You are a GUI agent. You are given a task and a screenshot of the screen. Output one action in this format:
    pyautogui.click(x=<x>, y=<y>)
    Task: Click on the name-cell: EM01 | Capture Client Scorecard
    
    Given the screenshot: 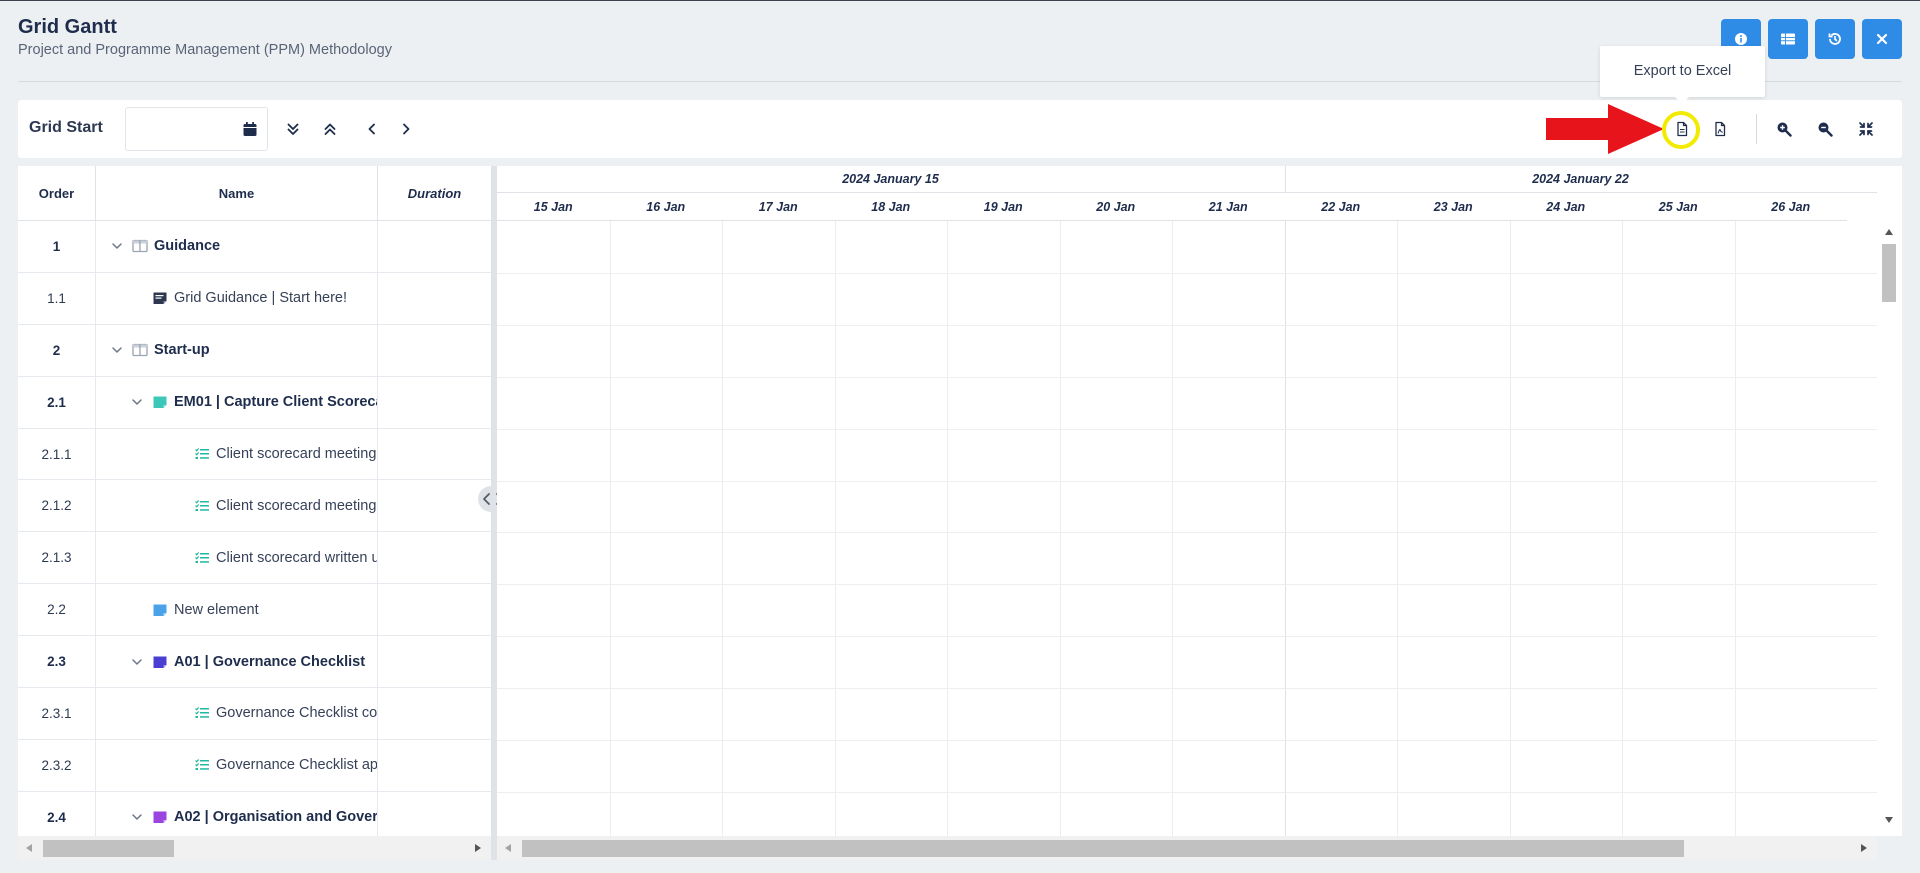 What is the action you would take?
    pyautogui.click(x=237, y=402)
    